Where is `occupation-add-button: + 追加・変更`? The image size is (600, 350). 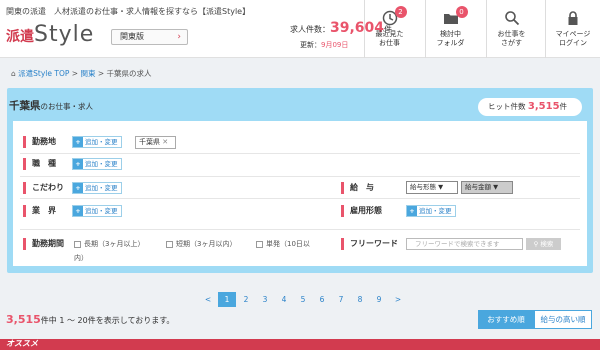
occupation-add-button: + 追加・変更 is located at coordinates (97, 164).